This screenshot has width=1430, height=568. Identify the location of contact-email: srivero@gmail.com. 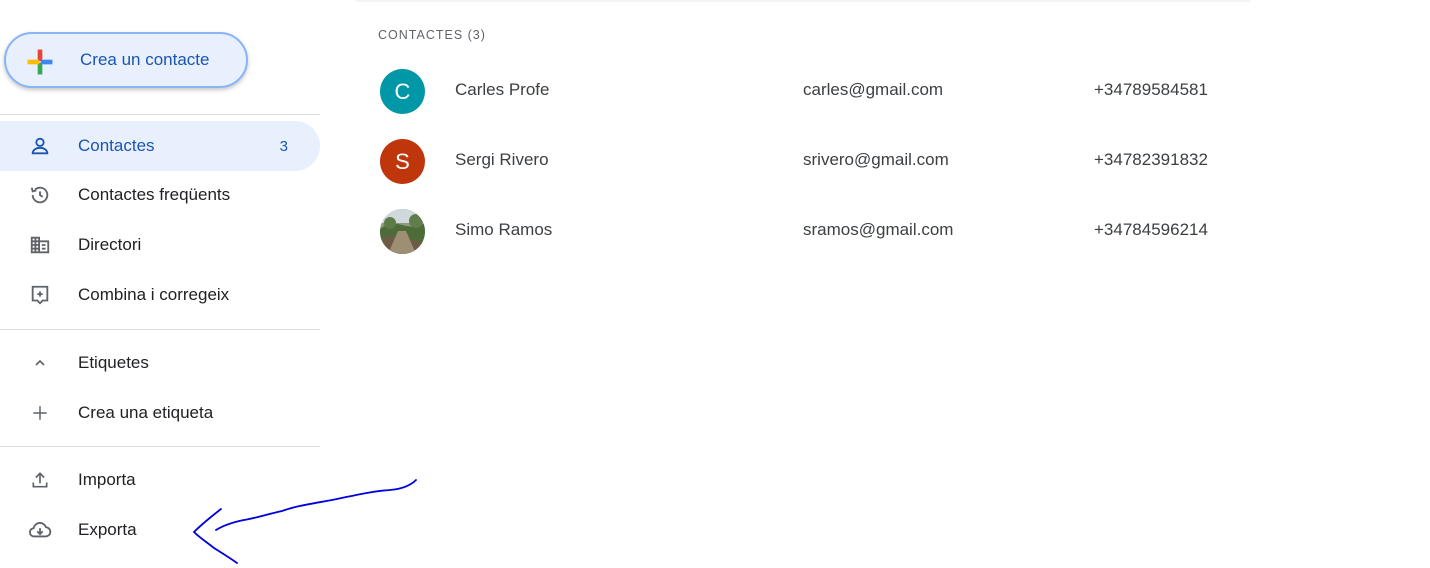
(876, 159).